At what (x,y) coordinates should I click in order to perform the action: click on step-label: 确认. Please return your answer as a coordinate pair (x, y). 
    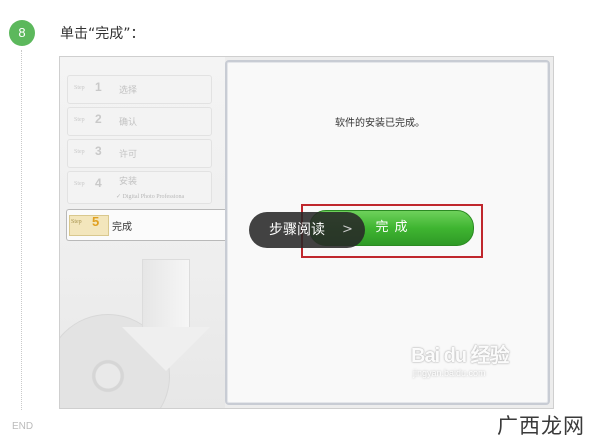
    Looking at the image, I should click on (128, 123).